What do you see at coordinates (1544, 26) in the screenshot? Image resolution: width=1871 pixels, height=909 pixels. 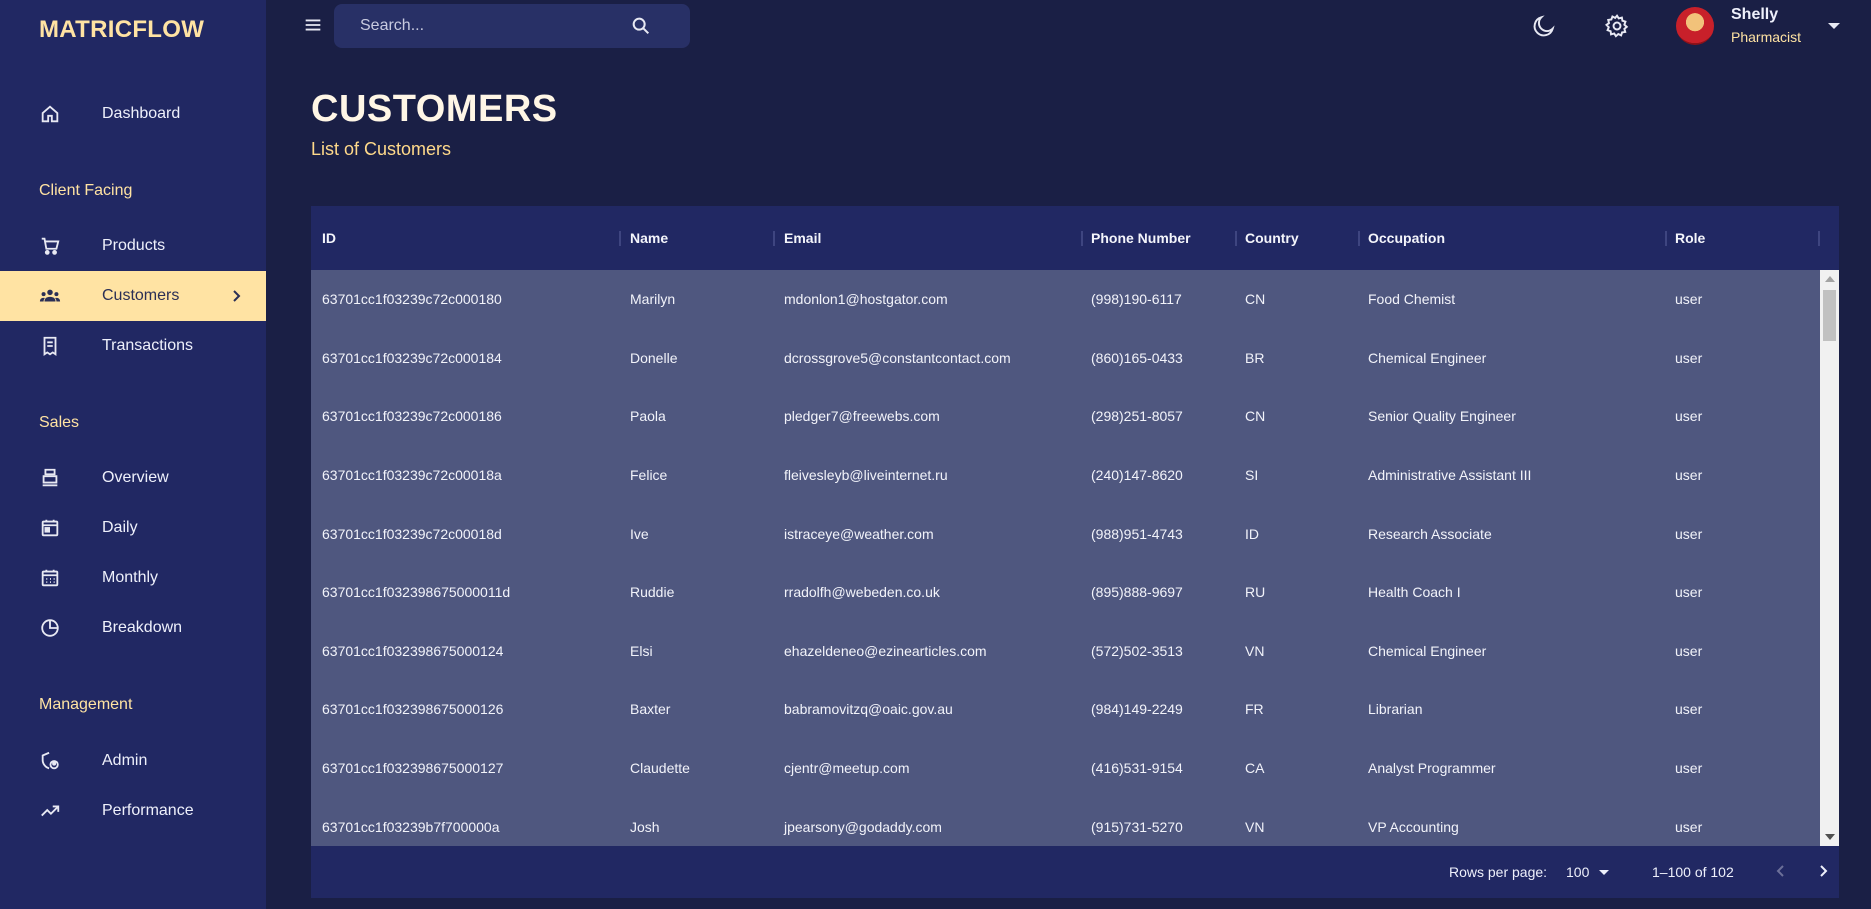 I see `dark-mode-icon` at bounding box center [1544, 26].